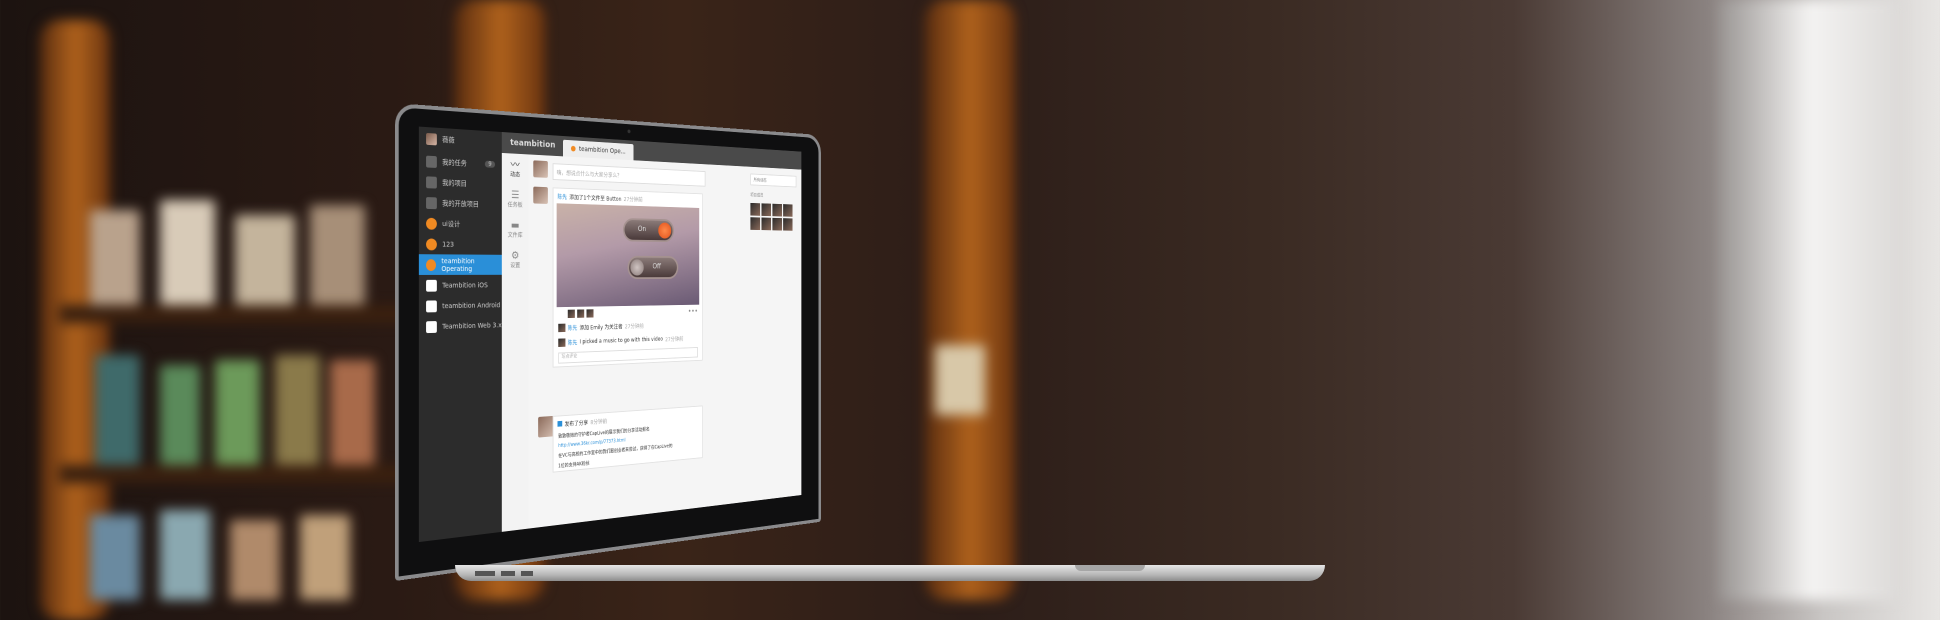 This screenshot has height=620, width=1940. I want to click on sidebar-item-label: 我的任务, so click(454, 162).